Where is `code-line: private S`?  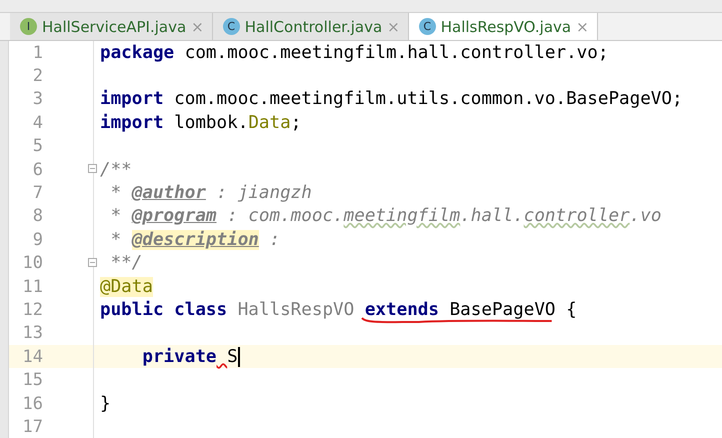
code-line: private S is located at coordinates (189, 356).